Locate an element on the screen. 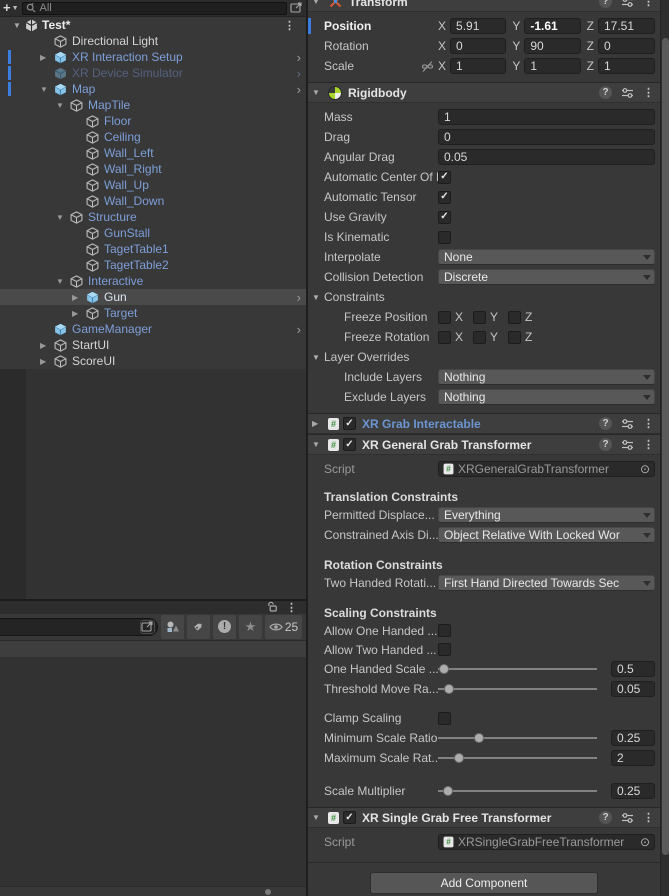 This screenshot has width=669, height=896. object-reference-field: # XRGeneralGrabTransformer ⊙ is located at coordinates (546, 469).